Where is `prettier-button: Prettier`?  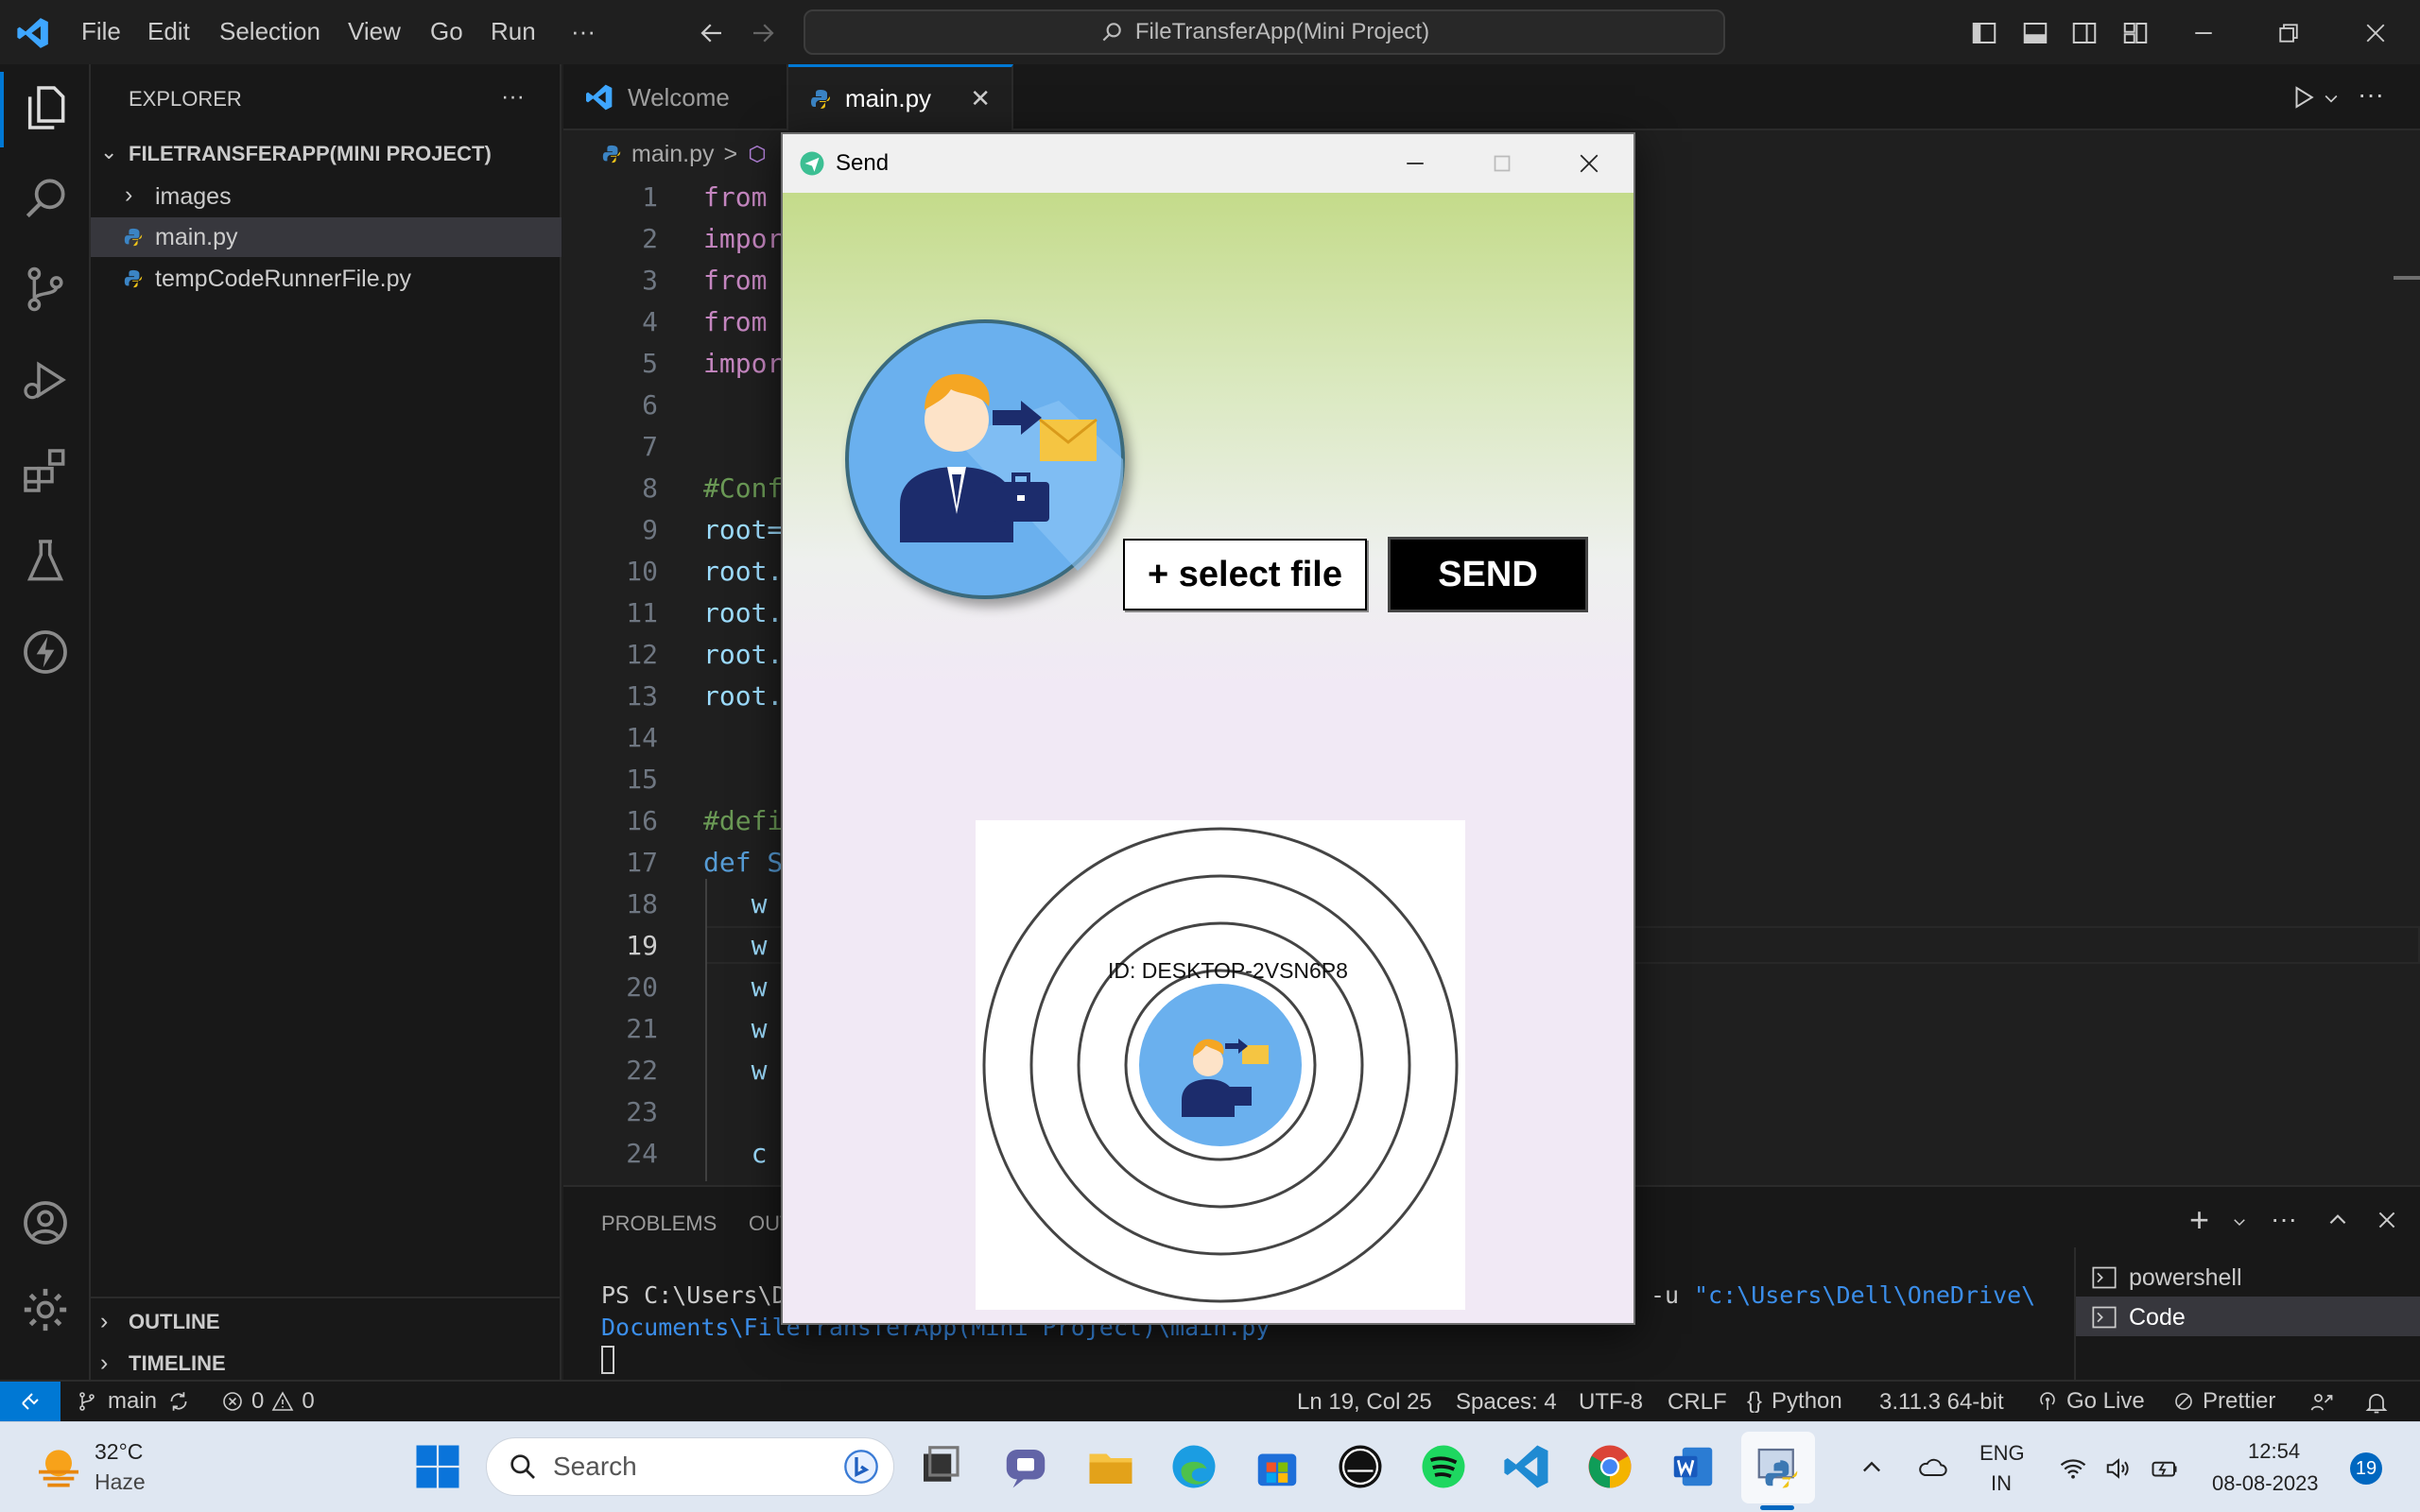 prettier-button: Prettier is located at coordinates (2224, 1401).